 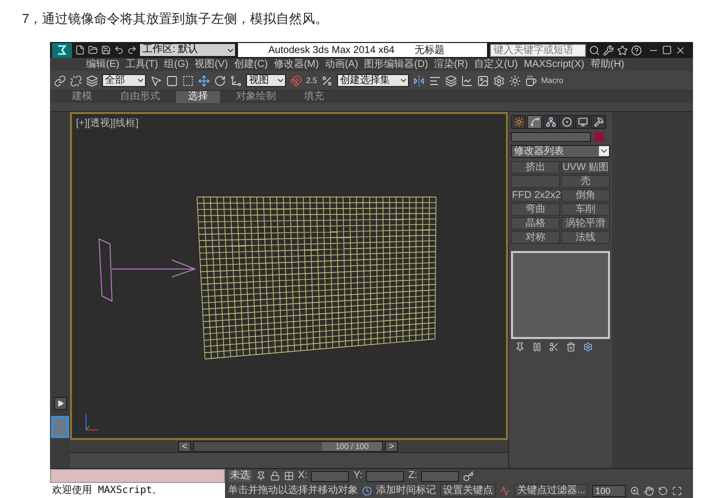 I want to click on layer-stack-icon, so click(x=451, y=80).